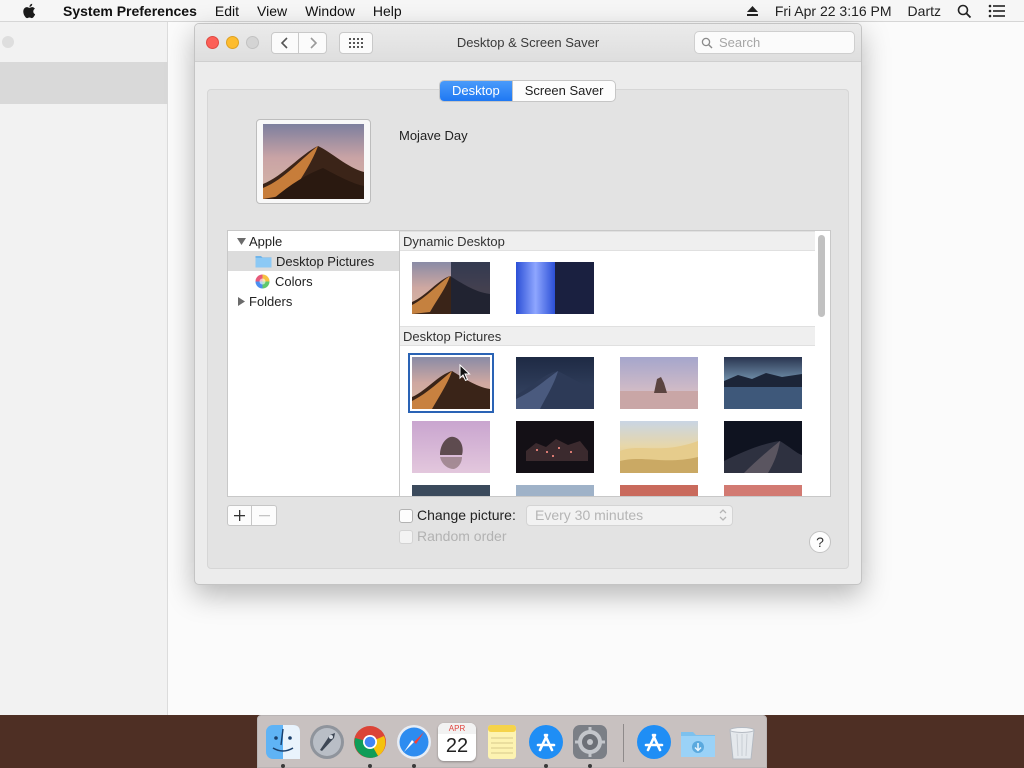  I want to click on wallpaper-thumb-mojave-day, so click(451, 383).